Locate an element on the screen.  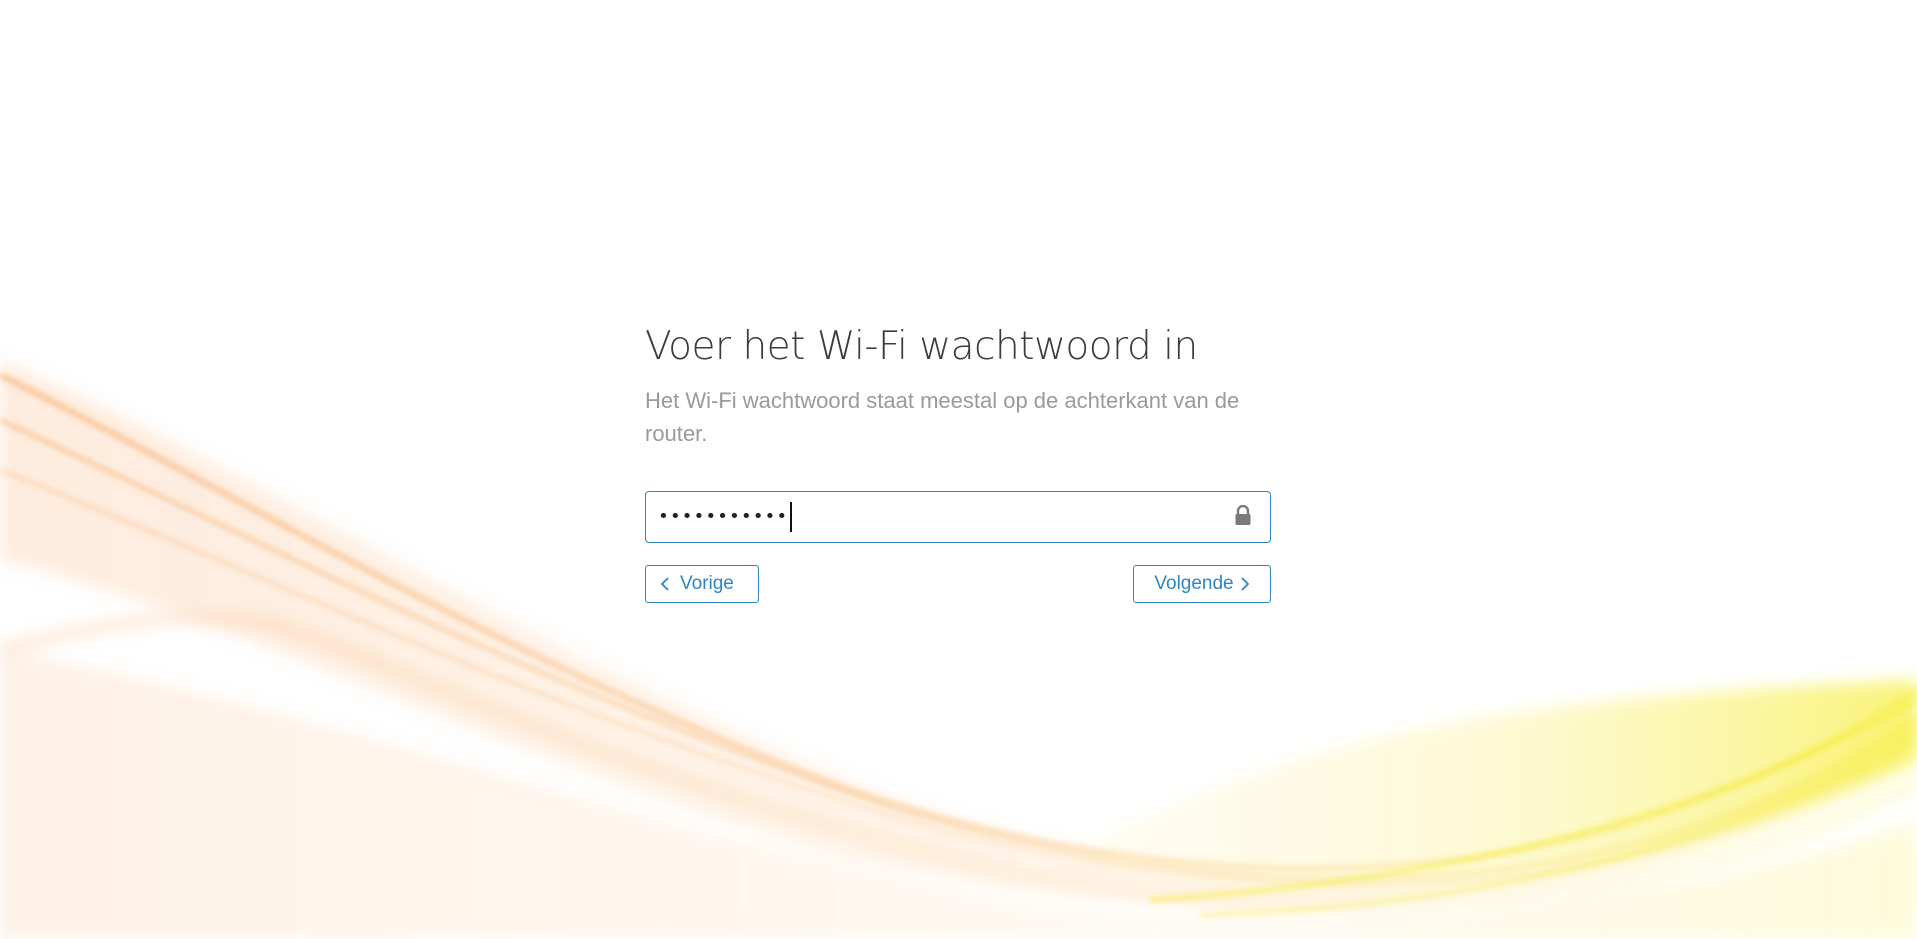
password-input: ••••••••••• is located at coordinates (958, 517).